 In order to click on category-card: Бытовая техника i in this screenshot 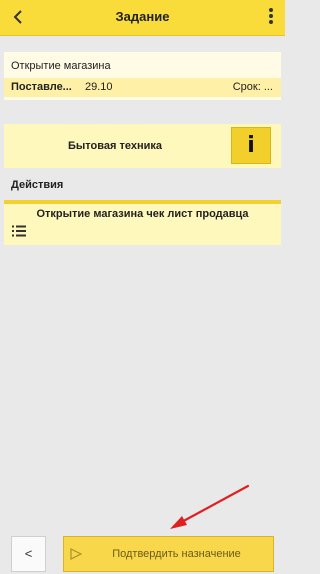, I will do `click(142, 146)`.